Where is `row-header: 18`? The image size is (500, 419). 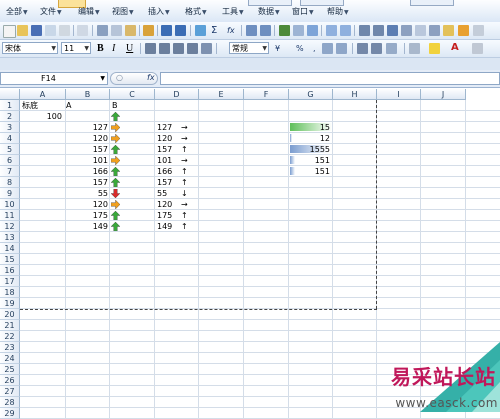 row-header: 18 is located at coordinates (10, 292).